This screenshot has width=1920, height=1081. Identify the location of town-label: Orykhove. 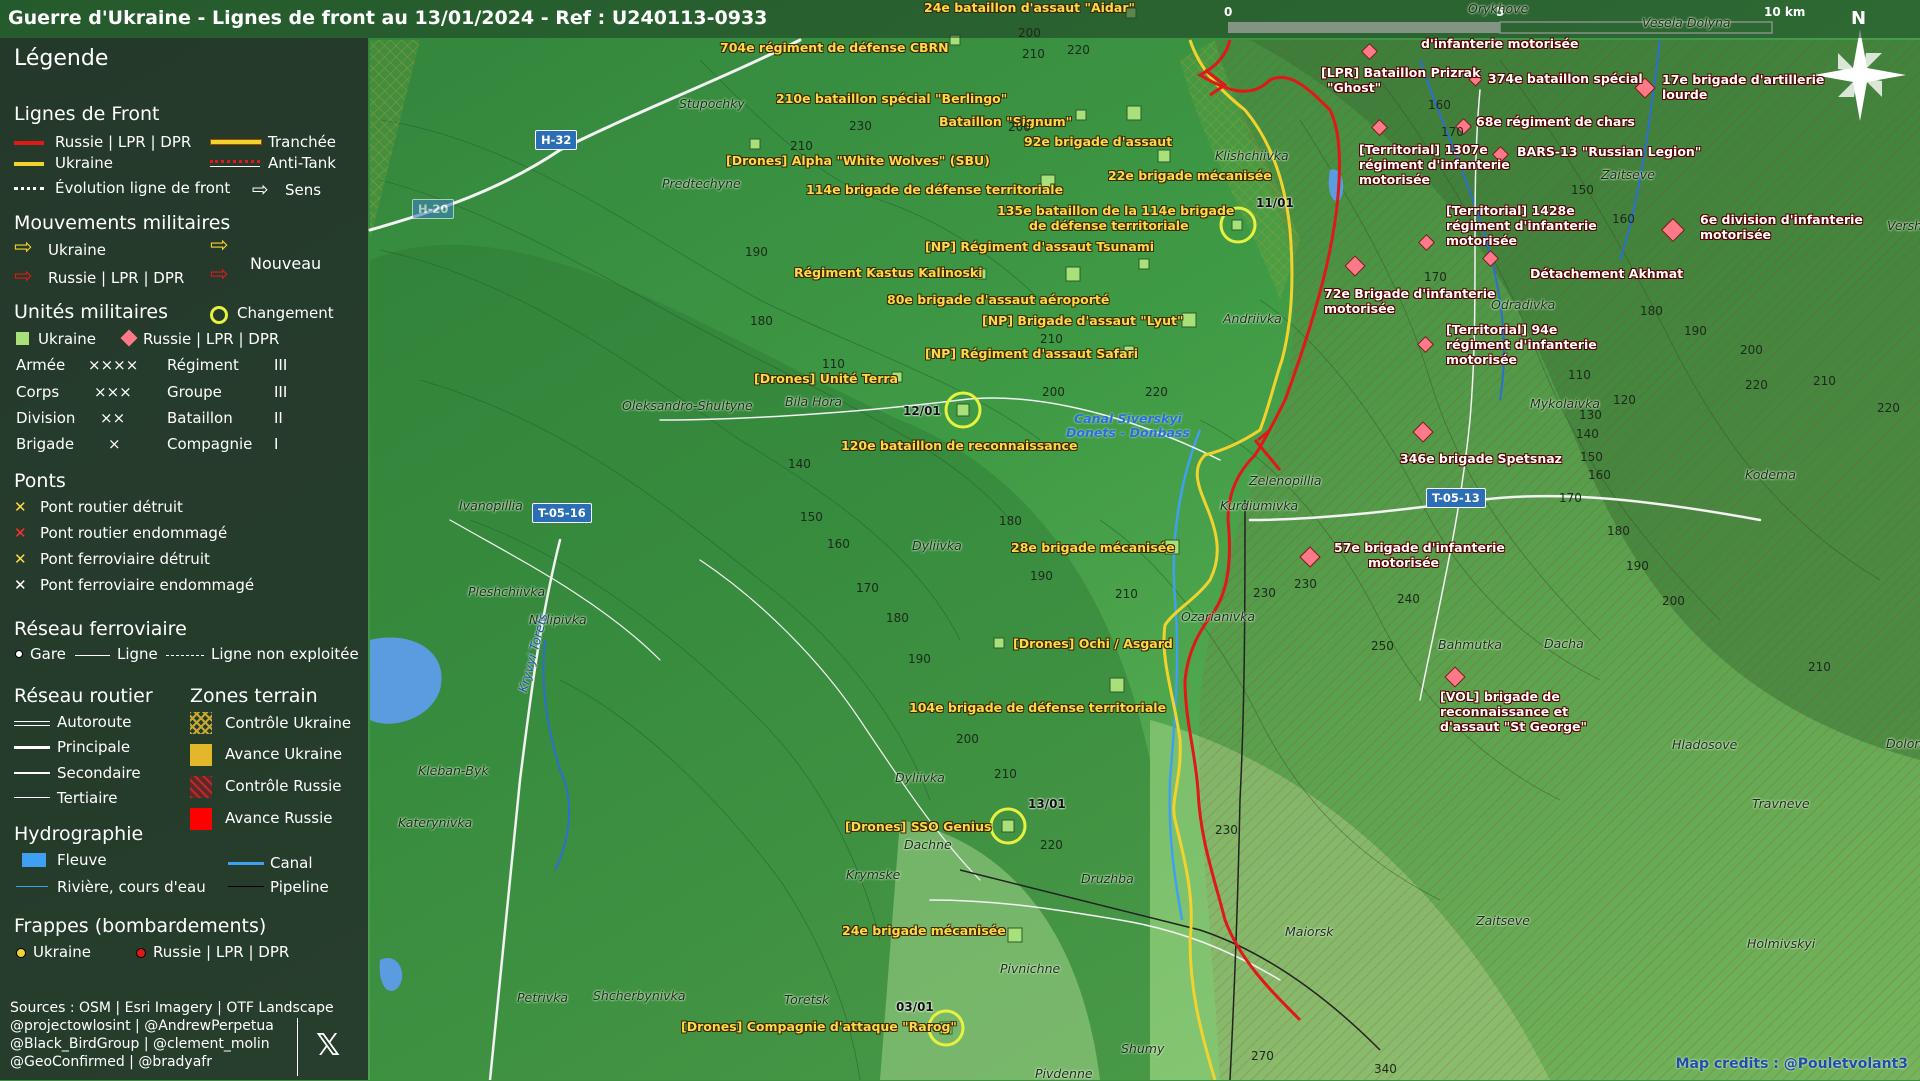
(1498, 8).